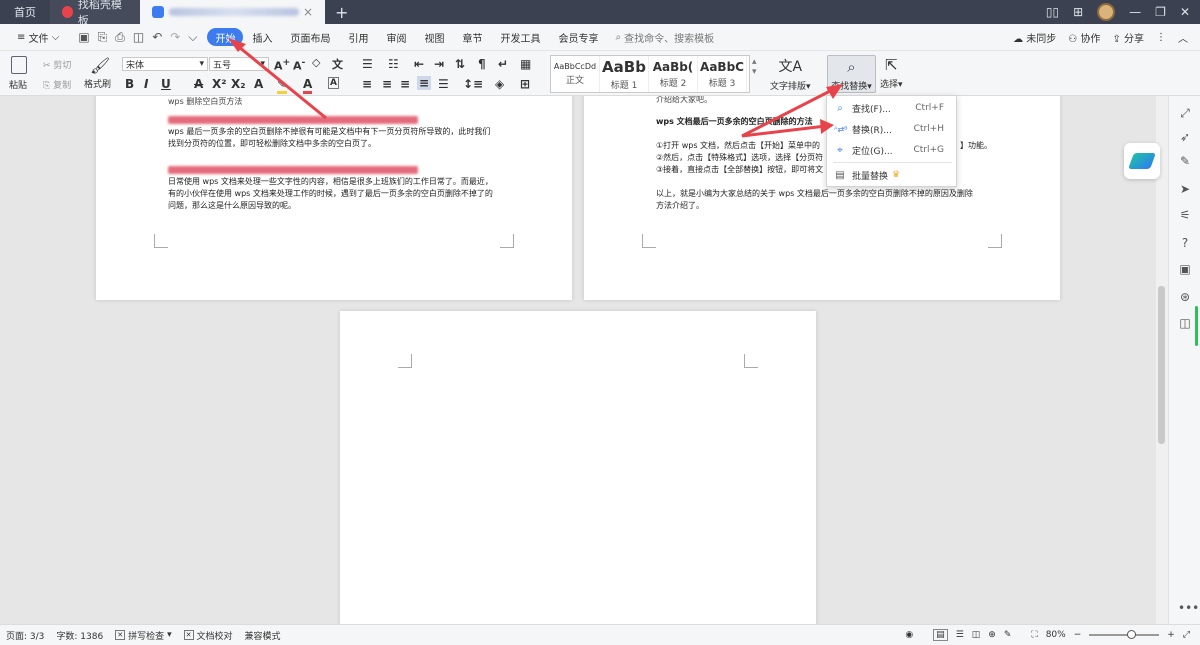 This screenshot has width=1200, height=645. What do you see at coordinates (225, 37) in the screenshot?
I see `tab-start: 开始` at bounding box center [225, 37].